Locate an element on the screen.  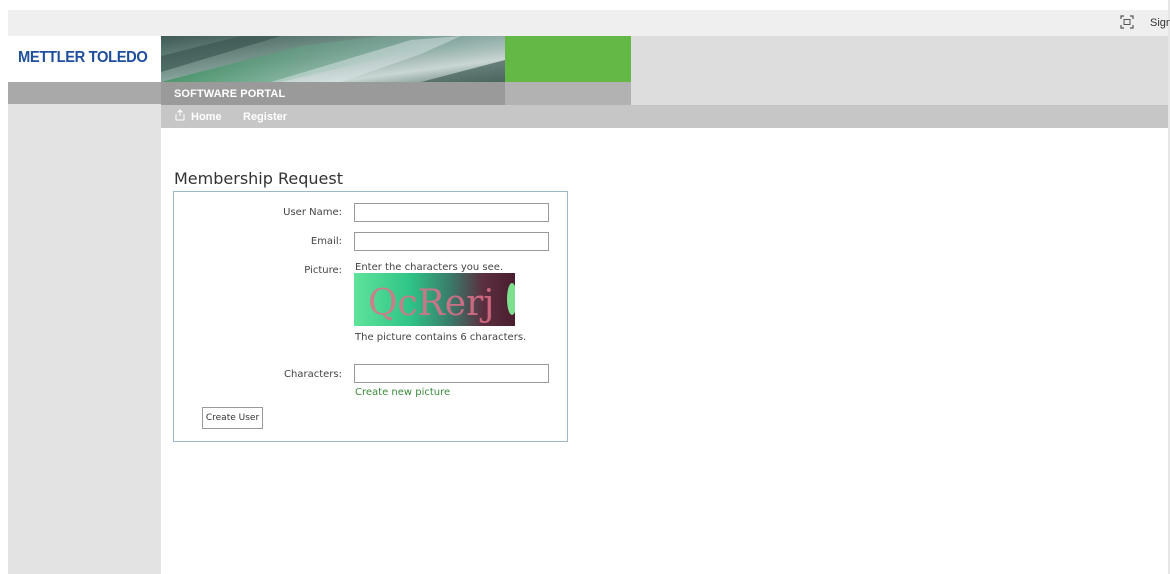
nav-home-label: Home is located at coordinates (206, 116).